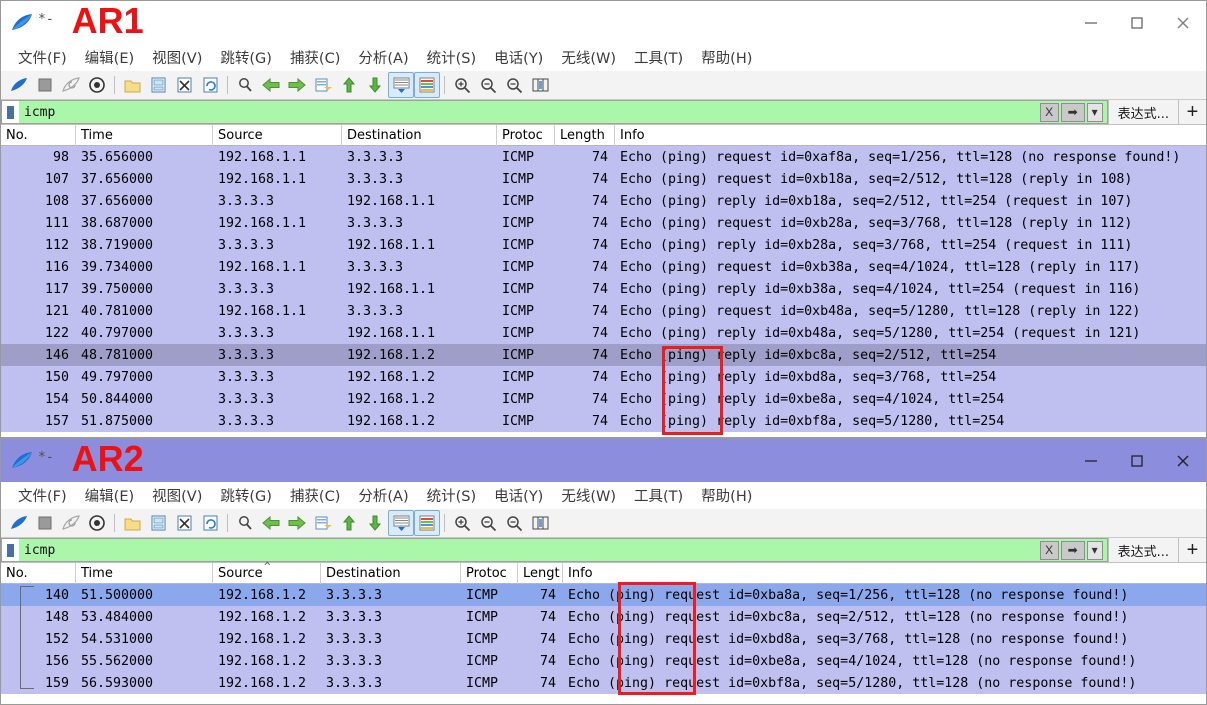 The image size is (1207, 705). I want to click on column-header-destination-ar2: Destination, so click(391, 573).